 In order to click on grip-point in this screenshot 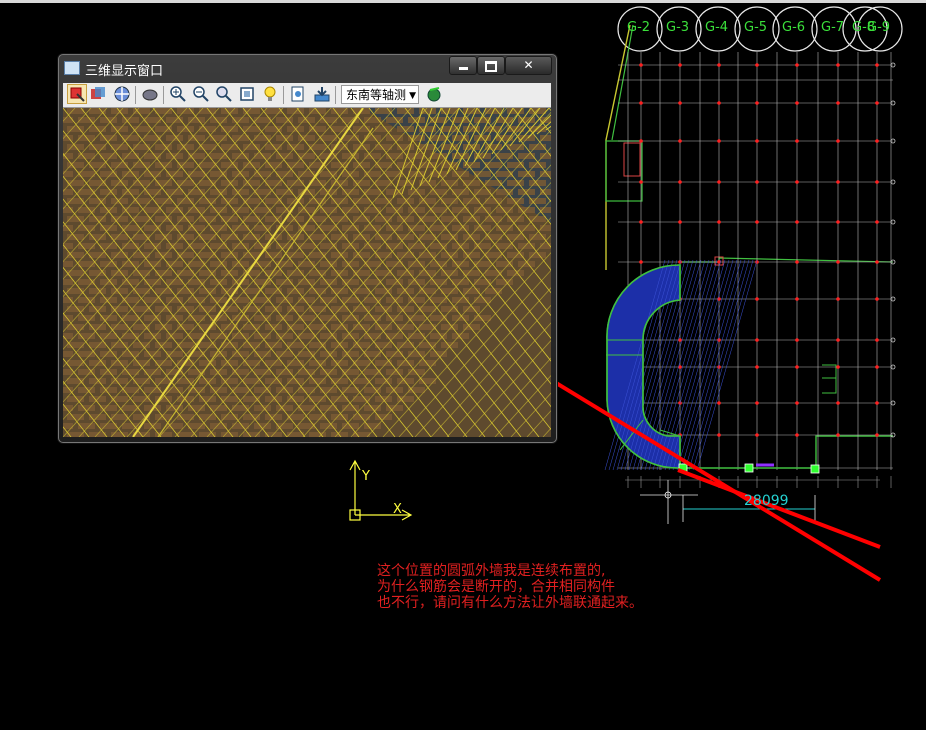, I will do `click(749, 468)`.